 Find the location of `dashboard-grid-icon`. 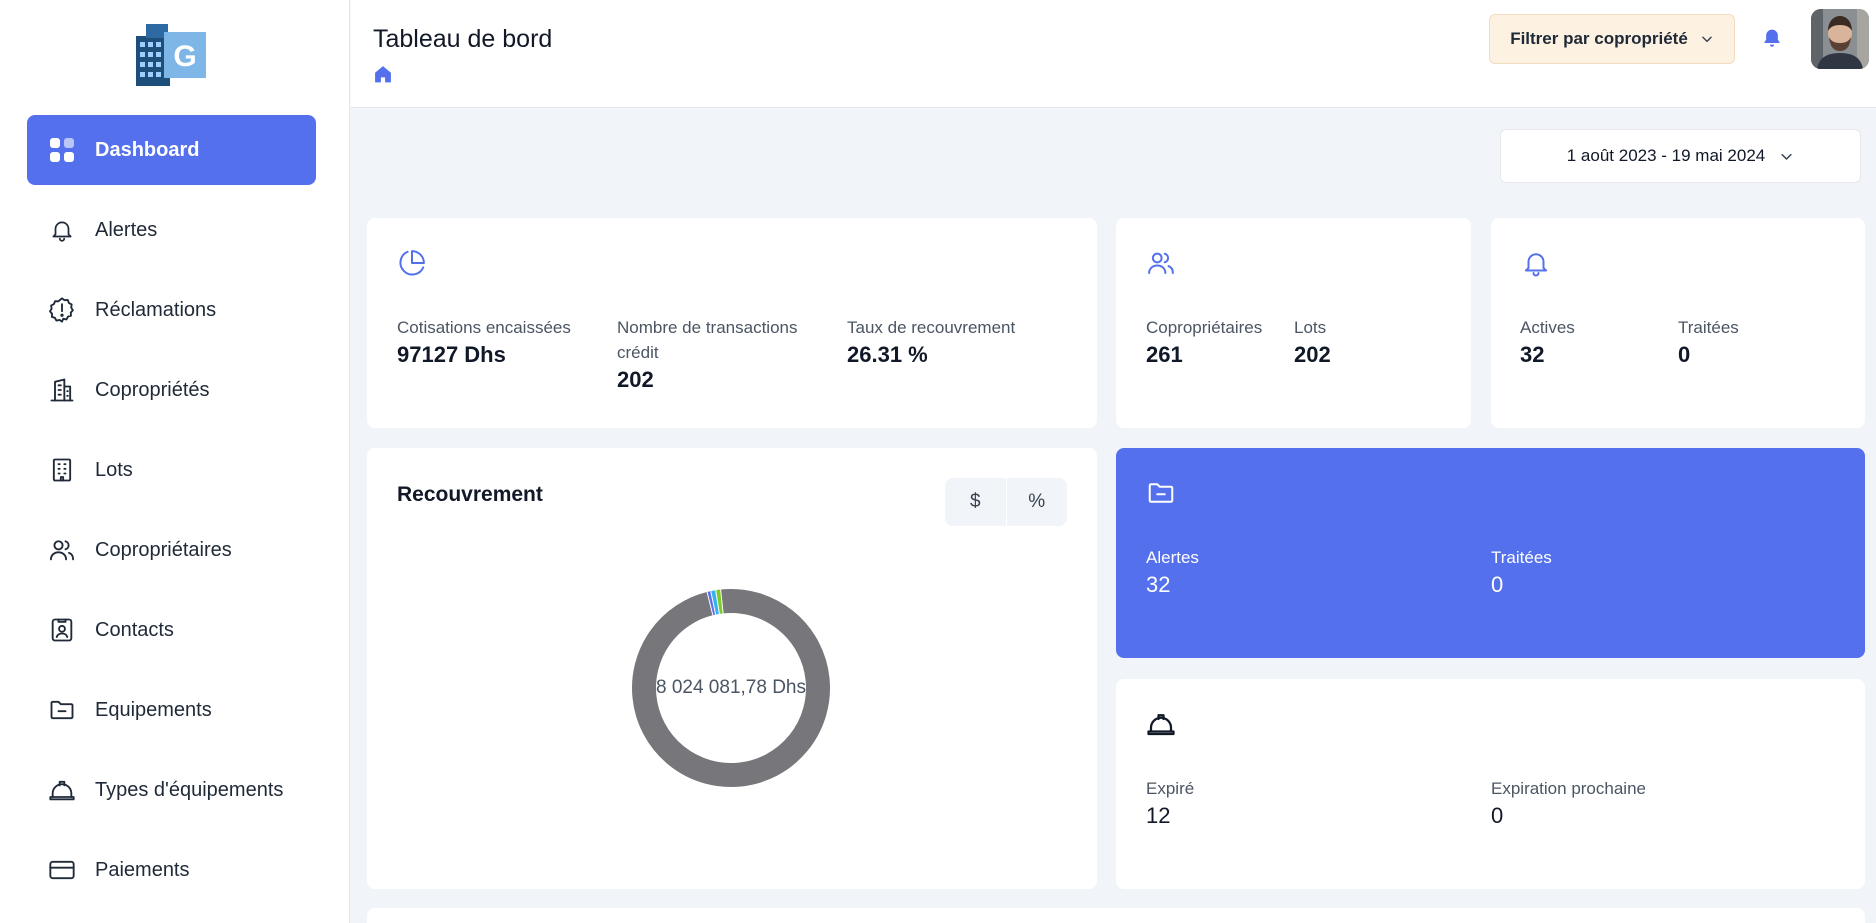

dashboard-grid-icon is located at coordinates (62, 150).